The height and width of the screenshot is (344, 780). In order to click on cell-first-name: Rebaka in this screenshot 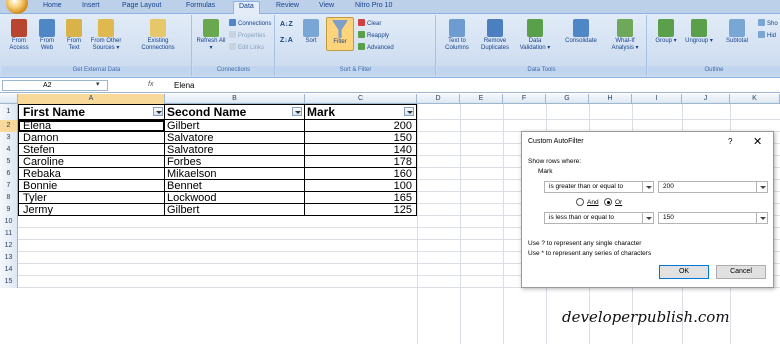, I will do `click(91, 174)`.